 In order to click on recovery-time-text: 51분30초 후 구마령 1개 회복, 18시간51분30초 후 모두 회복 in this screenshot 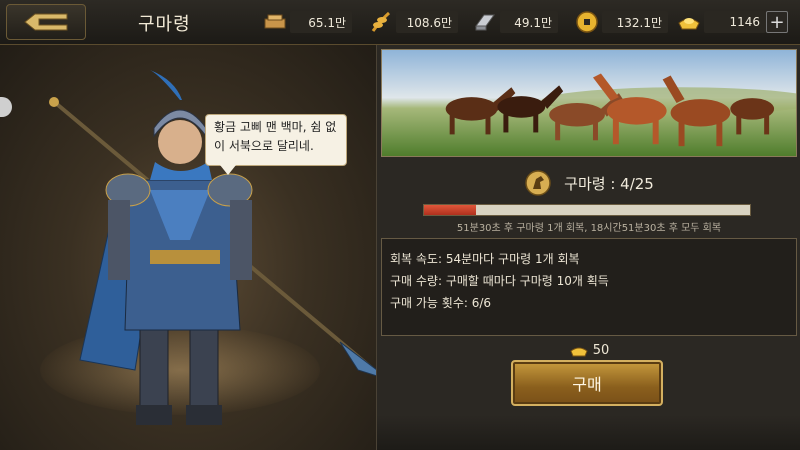, I will do `click(589, 228)`.